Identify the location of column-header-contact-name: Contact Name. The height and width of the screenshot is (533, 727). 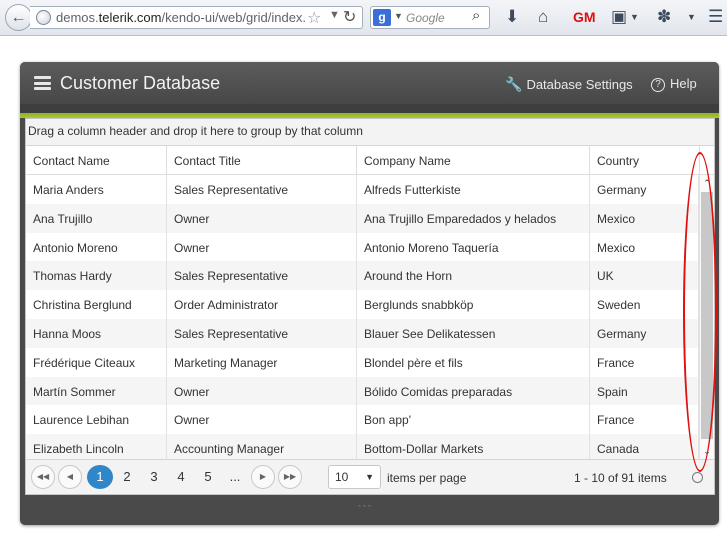
(96, 160).